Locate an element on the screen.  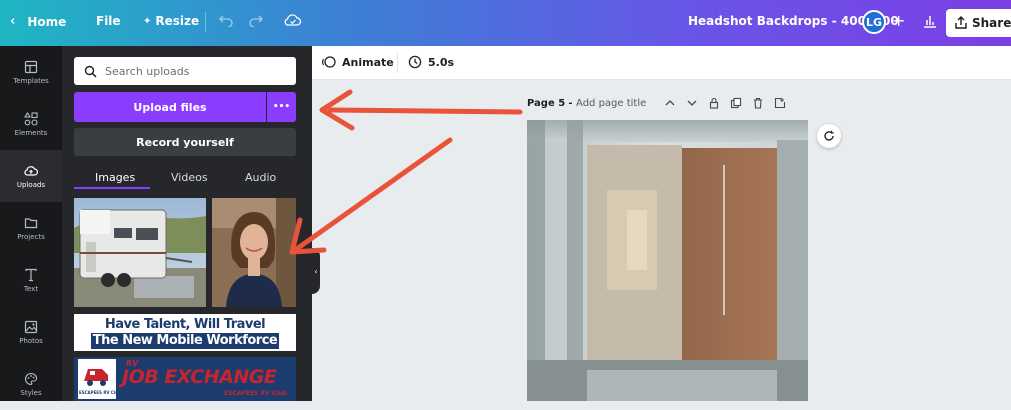
templates-icon is located at coordinates (31, 66).